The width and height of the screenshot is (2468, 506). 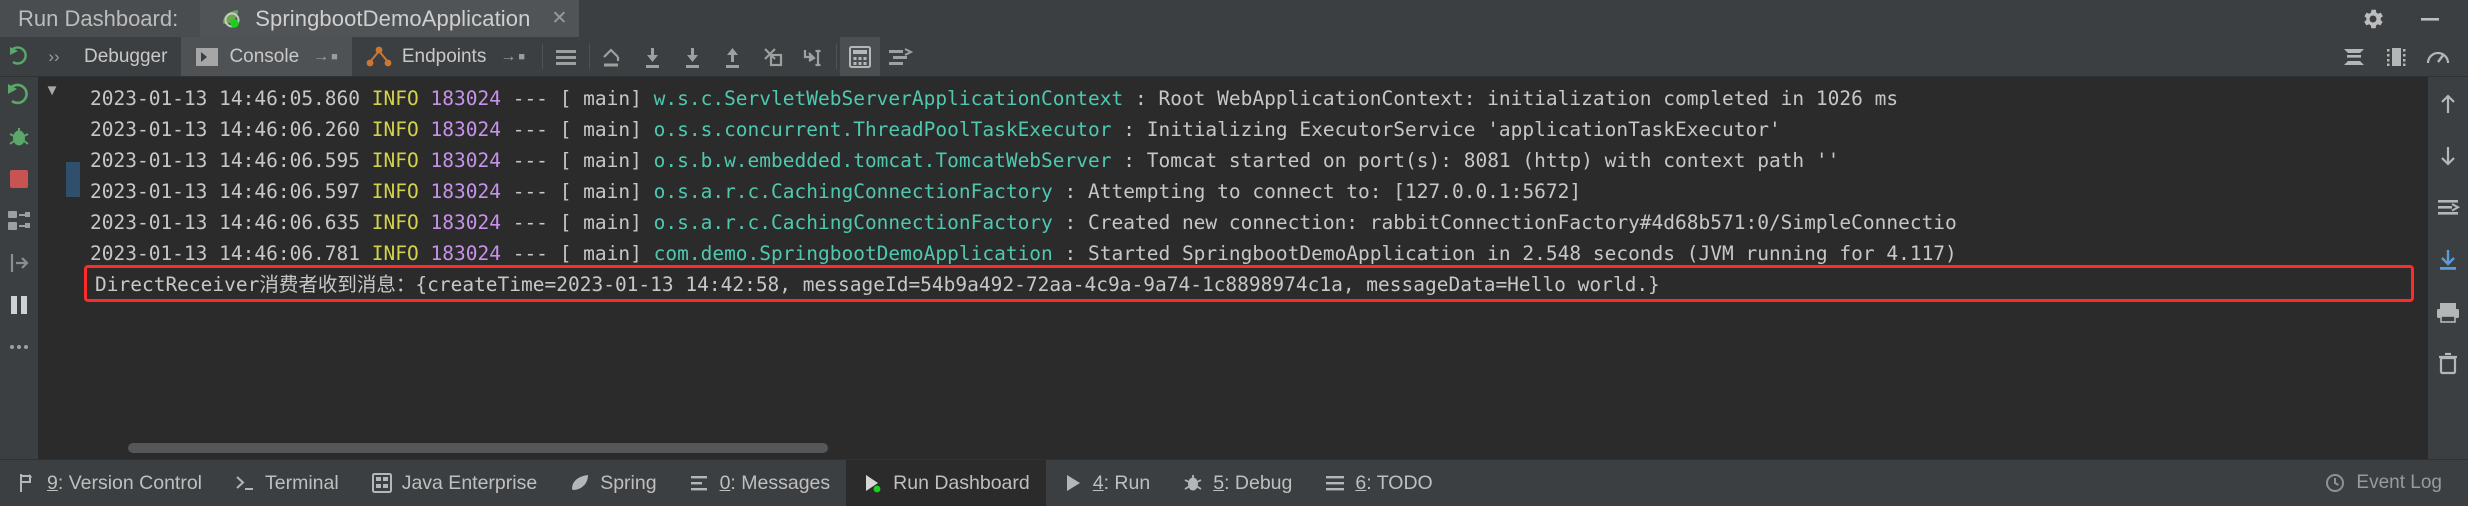 What do you see at coordinates (559, 18) in the screenshot?
I see `close-icon: ✕` at bounding box center [559, 18].